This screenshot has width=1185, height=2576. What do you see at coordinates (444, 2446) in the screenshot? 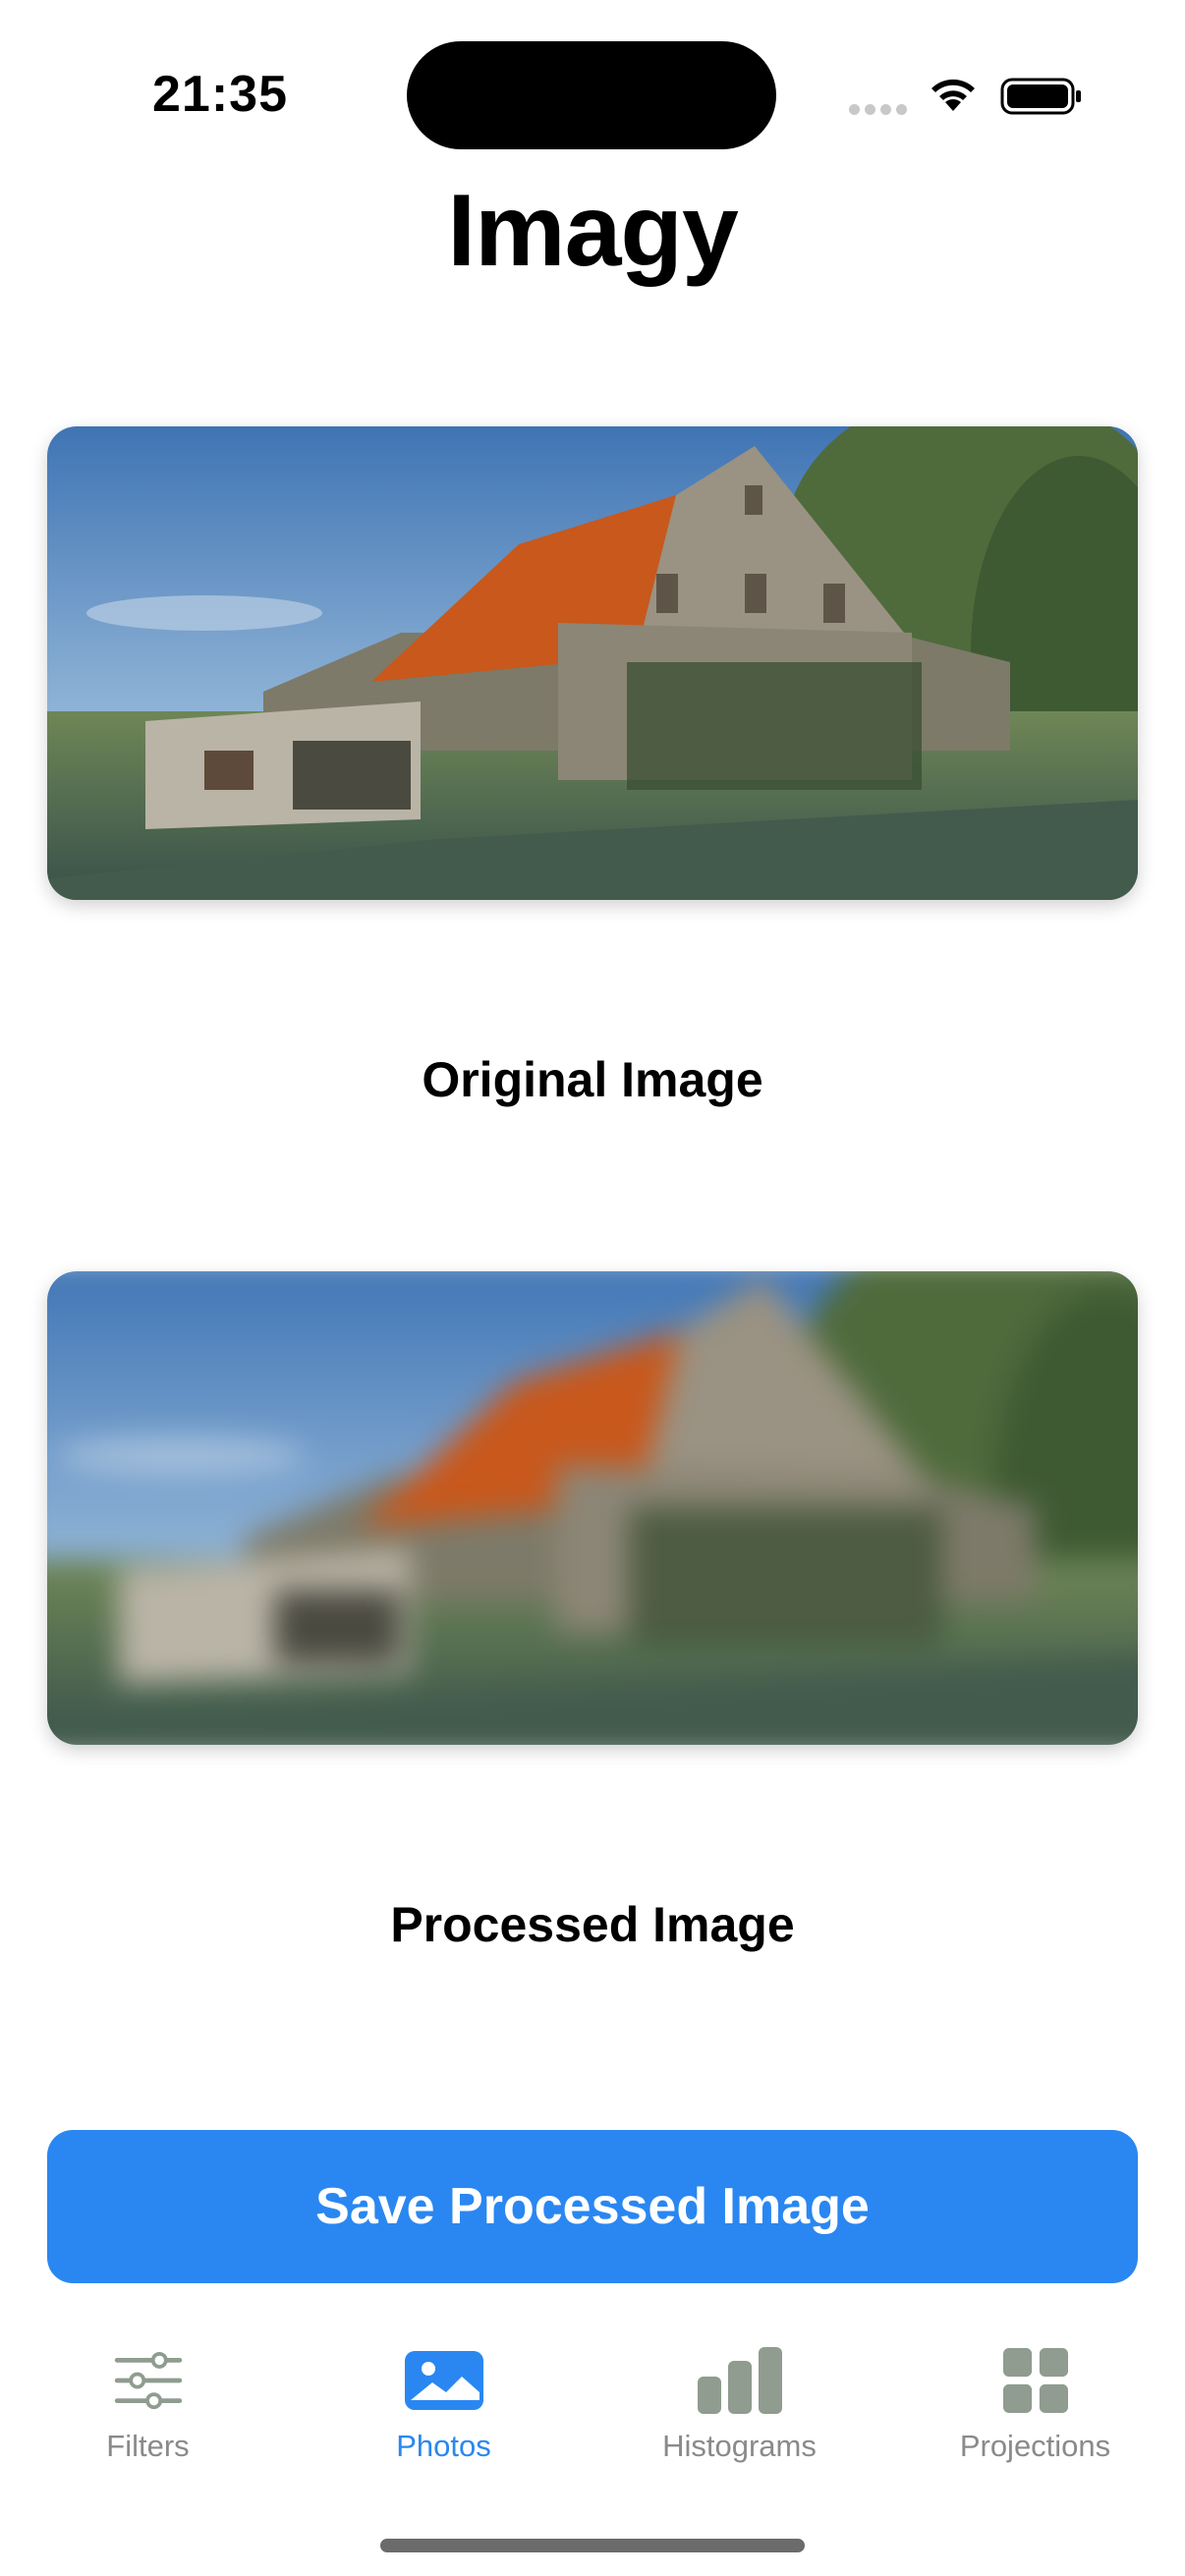
I see `tab-photos-label: Photos` at bounding box center [444, 2446].